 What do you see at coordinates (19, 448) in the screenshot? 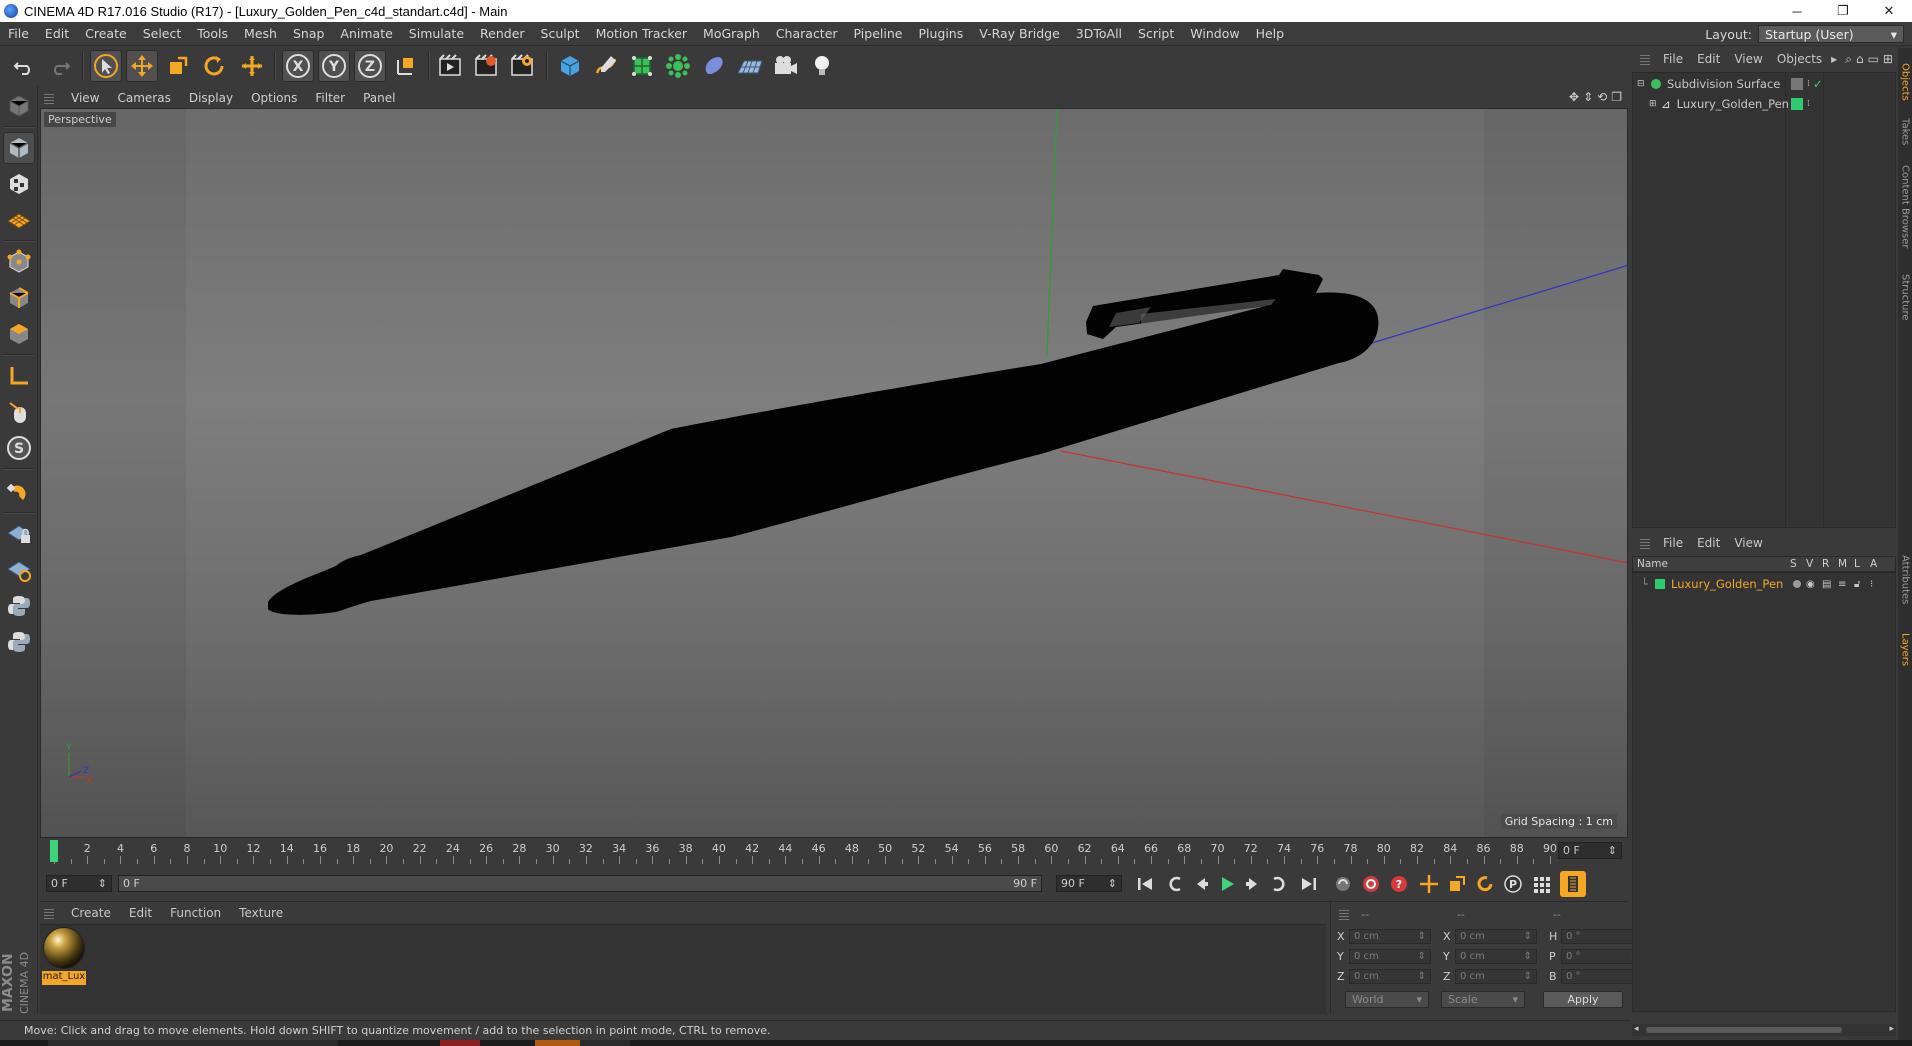
I see `solo-mode-icon: S` at bounding box center [19, 448].